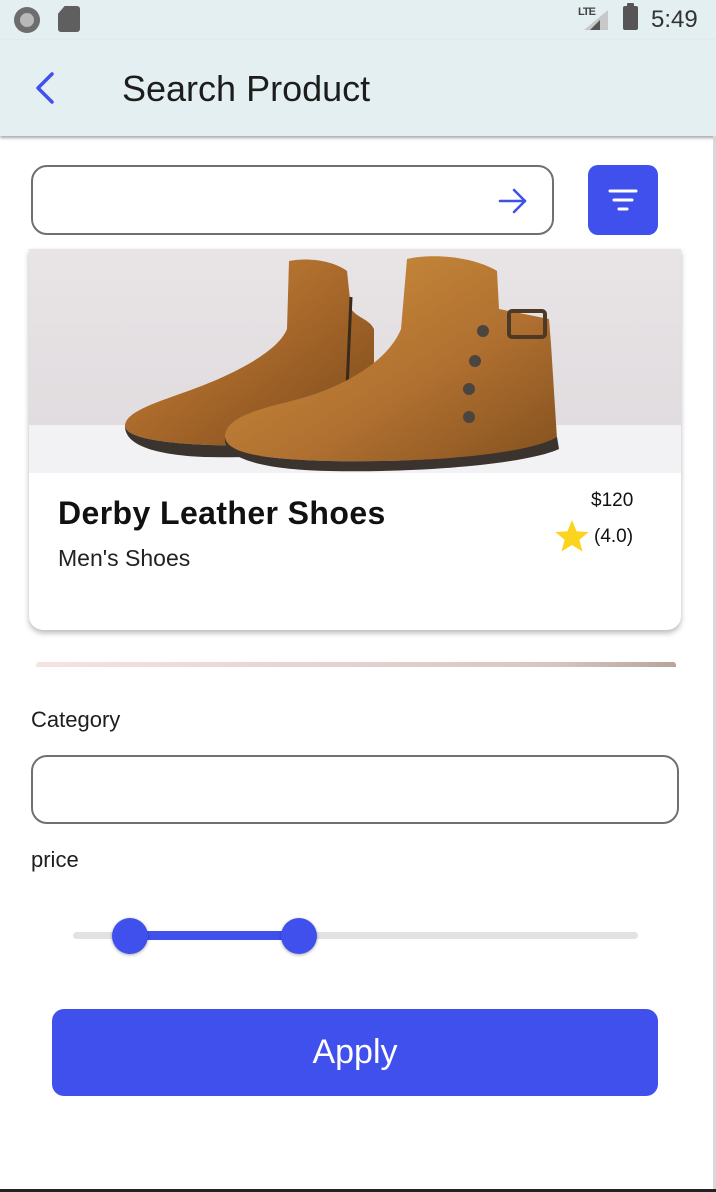 Image resolution: width=716 pixels, height=1192 pixels. I want to click on category-input, so click(354, 791).